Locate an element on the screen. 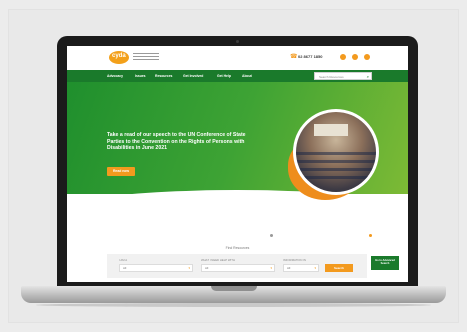 Image resolution: width=467 pixels, height=332 pixels. nav-issues: Issues is located at coordinates (140, 76).